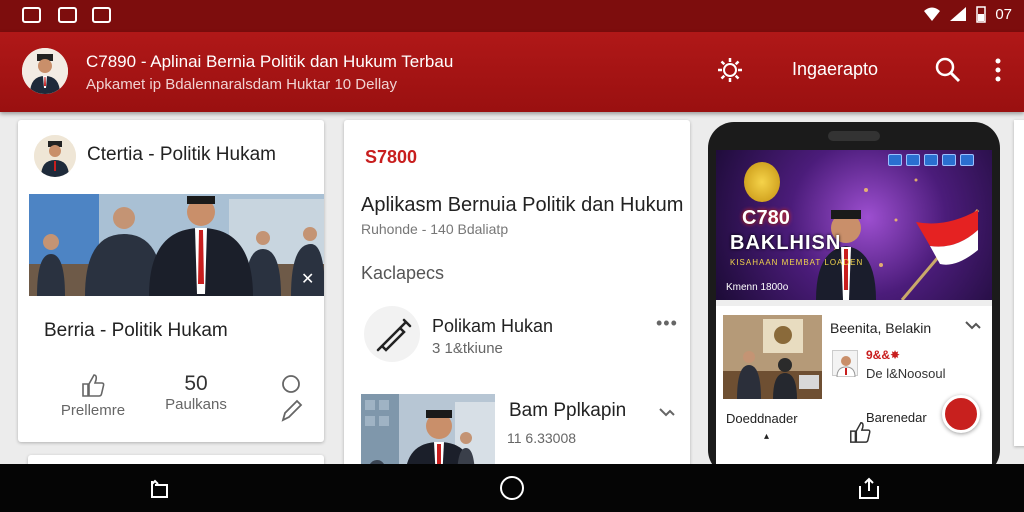  I want to click on nav-home-icon, so click(512, 488).